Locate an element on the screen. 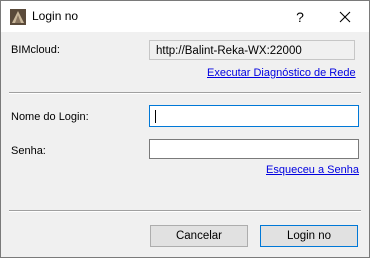  text-caret is located at coordinates (155, 116).